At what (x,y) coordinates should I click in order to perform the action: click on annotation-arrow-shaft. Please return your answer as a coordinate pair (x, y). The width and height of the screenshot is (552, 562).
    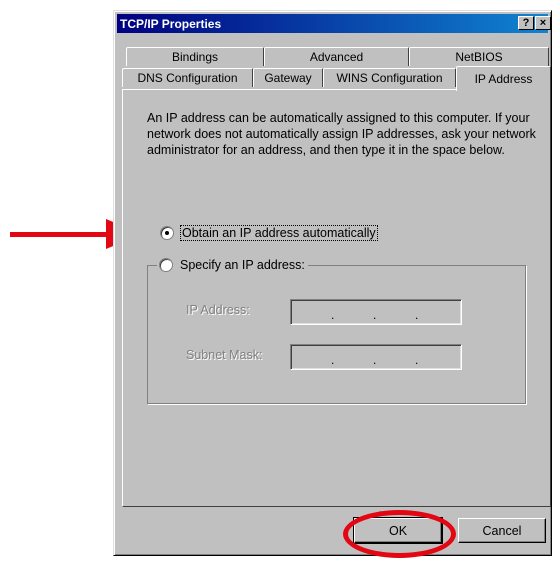
    Looking at the image, I should click on (59, 234).